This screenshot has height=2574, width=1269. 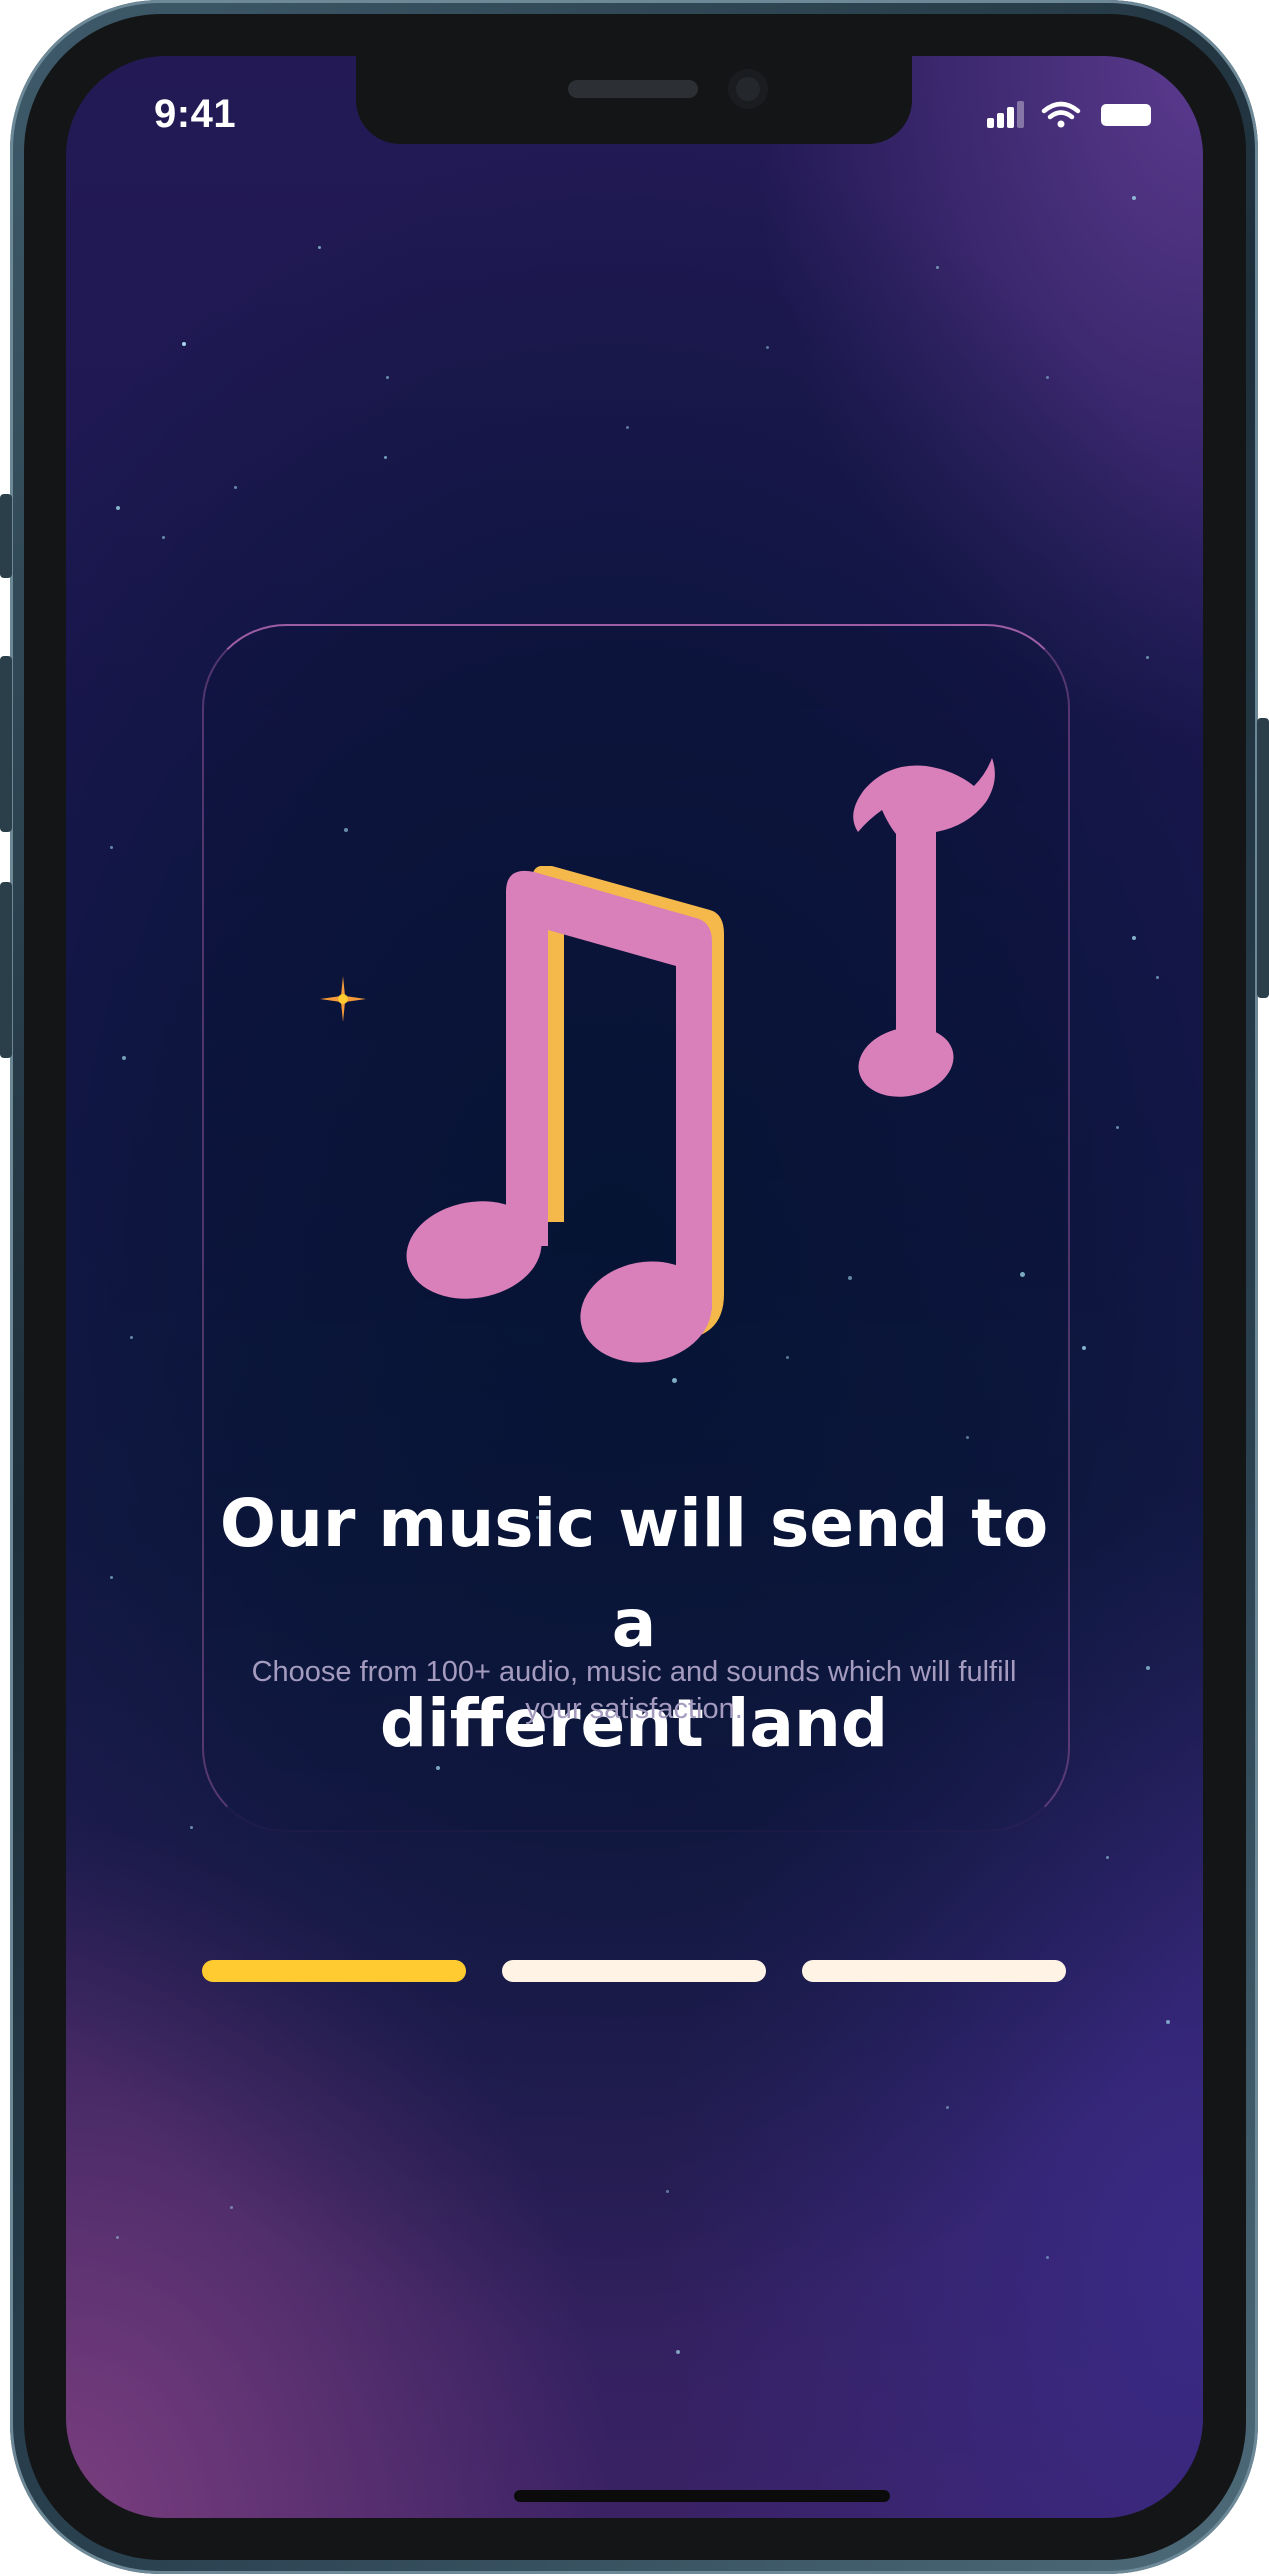 What do you see at coordinates (924, 927) in the screenshot?
I see `music-note-icon` at bounding box center [924, 927].